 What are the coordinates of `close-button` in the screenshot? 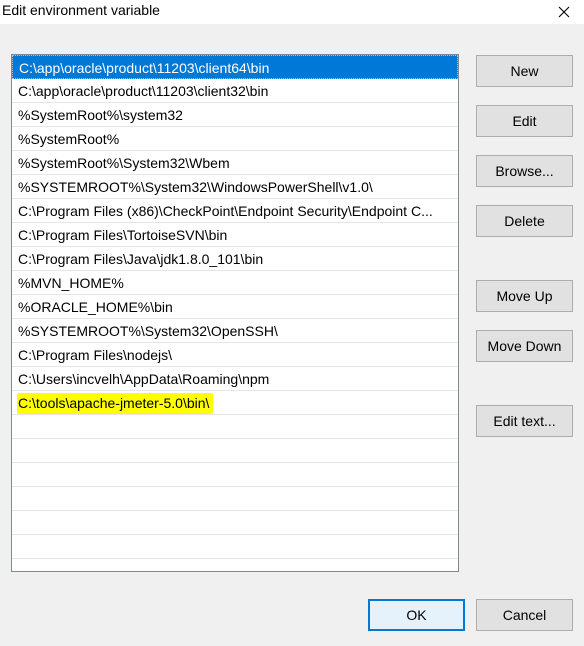 It's located at (564, 12).